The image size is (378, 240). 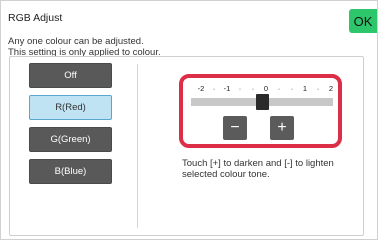 I want to click on color-option-red: R(Red), so click(x=70, y=107).